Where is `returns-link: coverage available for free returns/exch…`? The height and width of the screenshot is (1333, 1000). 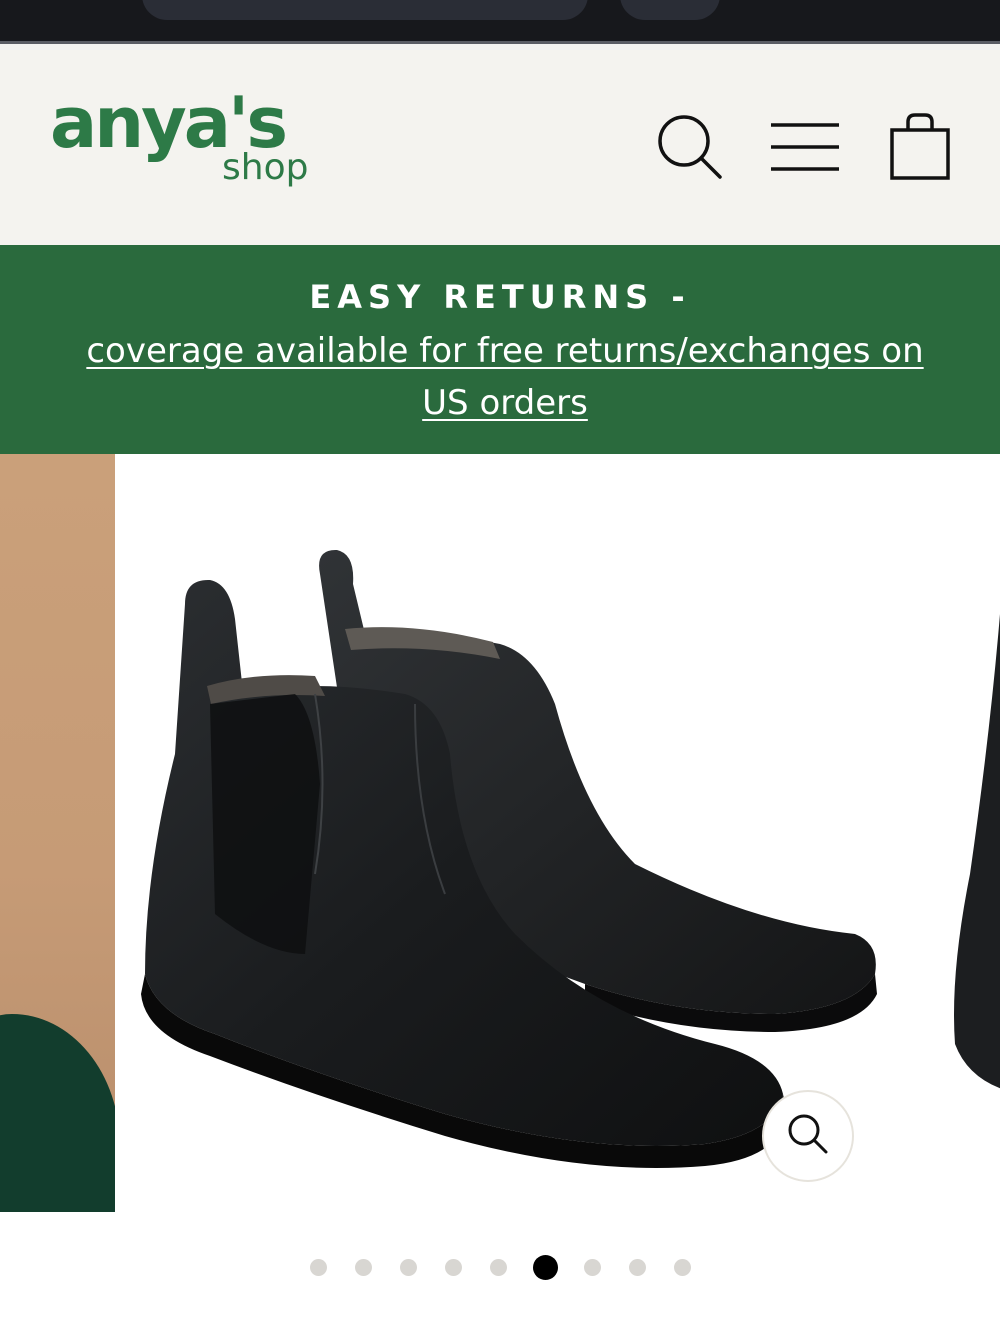 returns-link: coverage available for free returns/exch… is located at coordinates (505, 377).